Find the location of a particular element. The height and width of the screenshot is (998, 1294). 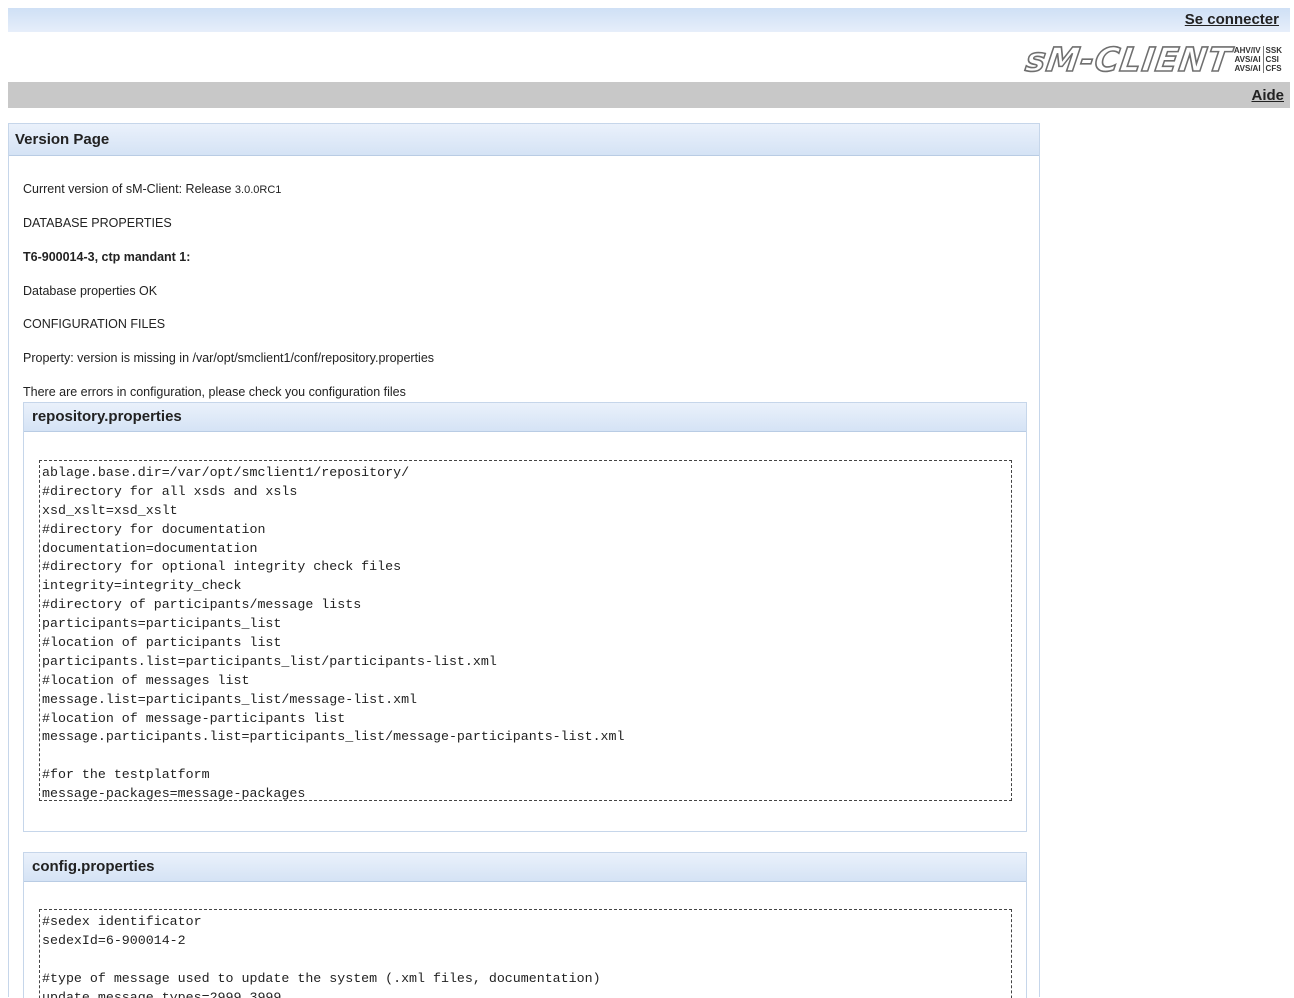

logo-codes: AHV/IV AVS/AI AVS/AI SSK CSI CFS is located at coordinates (1258, 59).